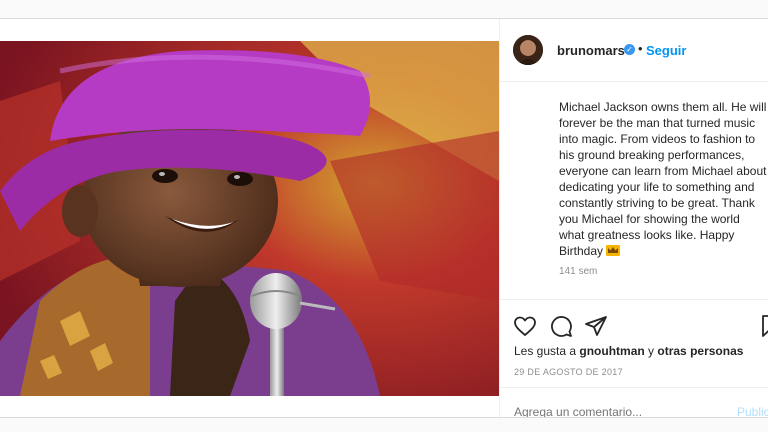  I want to click on caption-line: what greatness looks like. Happy, so click(647, 235).